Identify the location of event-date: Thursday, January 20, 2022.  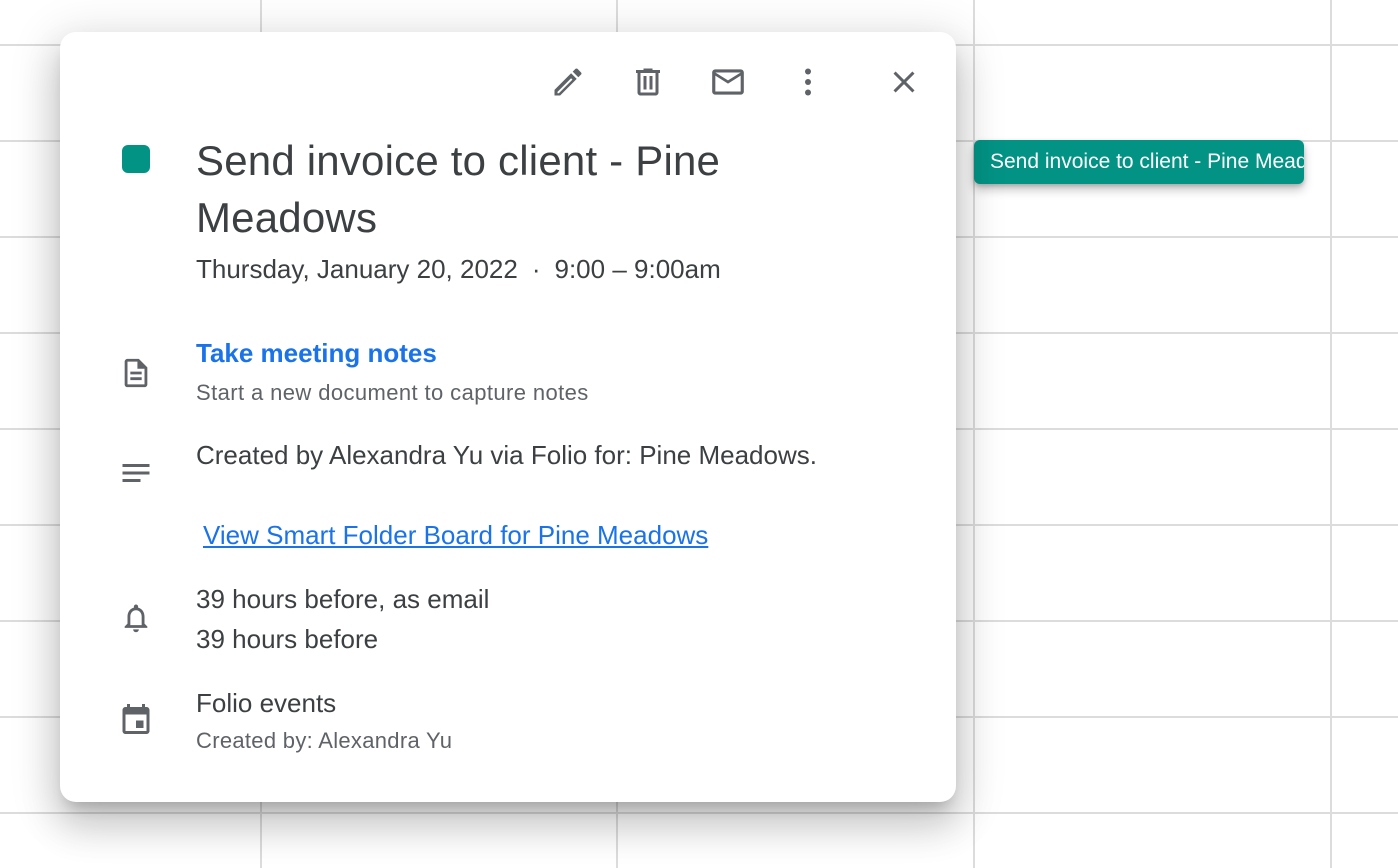
(357, 269).